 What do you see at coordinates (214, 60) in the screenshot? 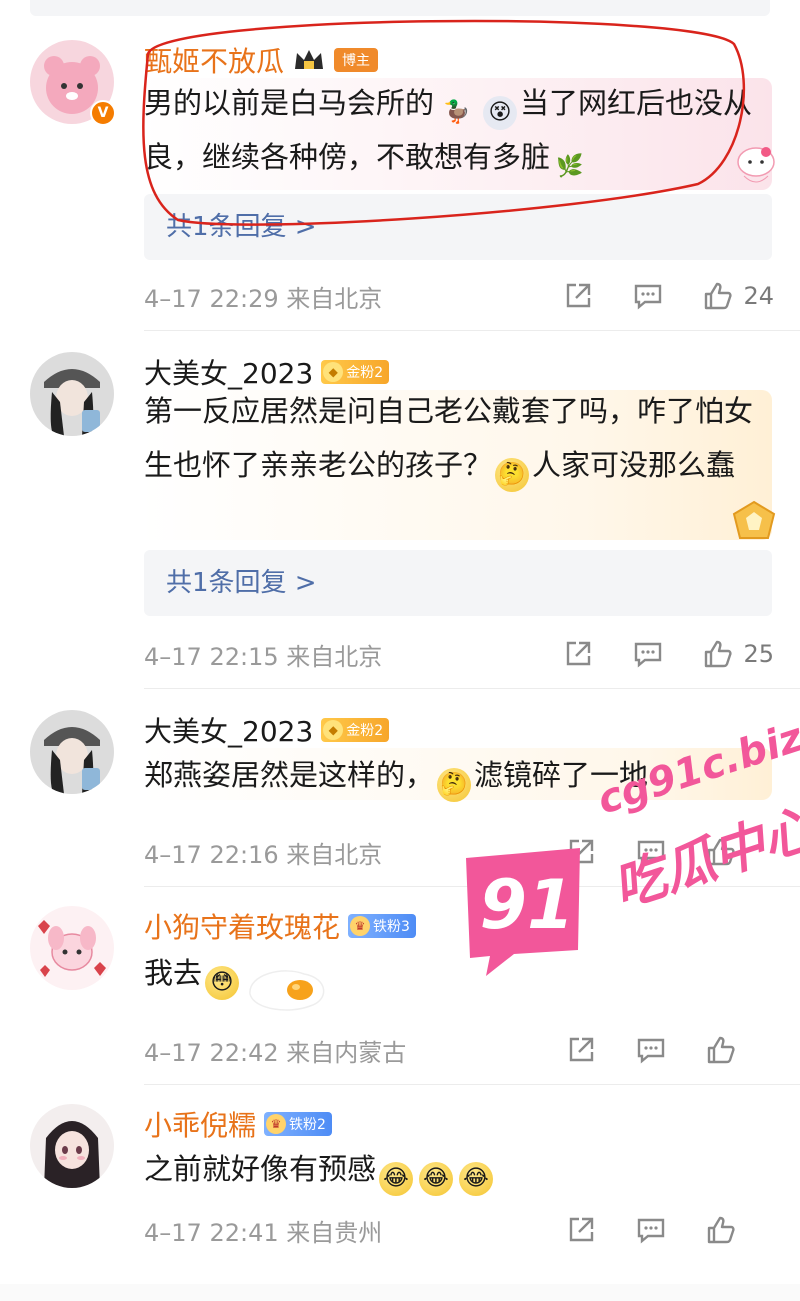
I see `username: 甄姬不放瓜` at bounding box center [214, 60].